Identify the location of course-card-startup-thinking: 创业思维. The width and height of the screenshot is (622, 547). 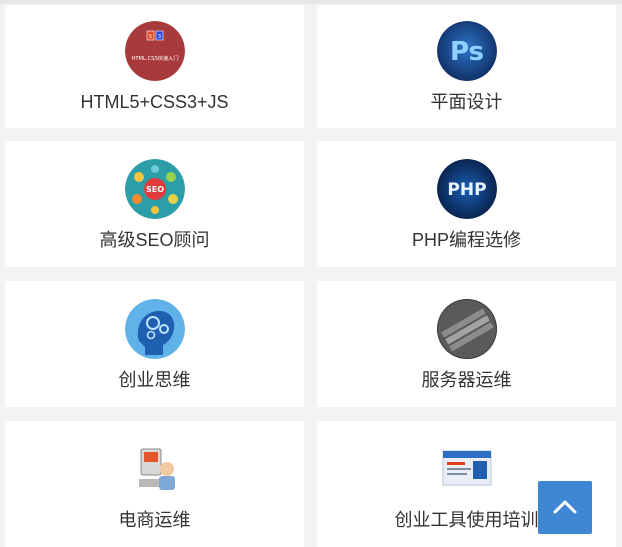
(154, 344).